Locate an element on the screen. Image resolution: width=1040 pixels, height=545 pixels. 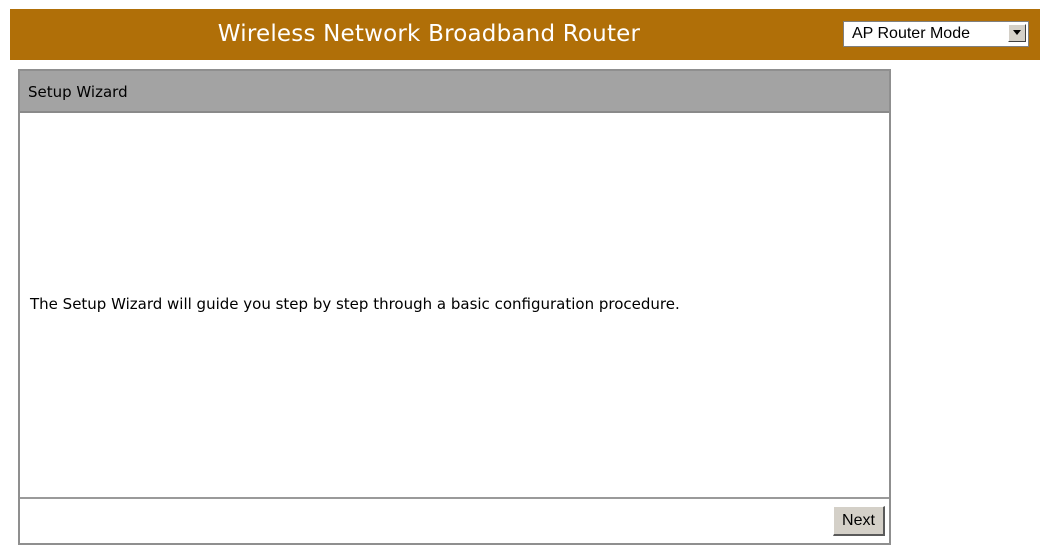
mode-select: AP Router Mode is located at coordinates (936, 34).